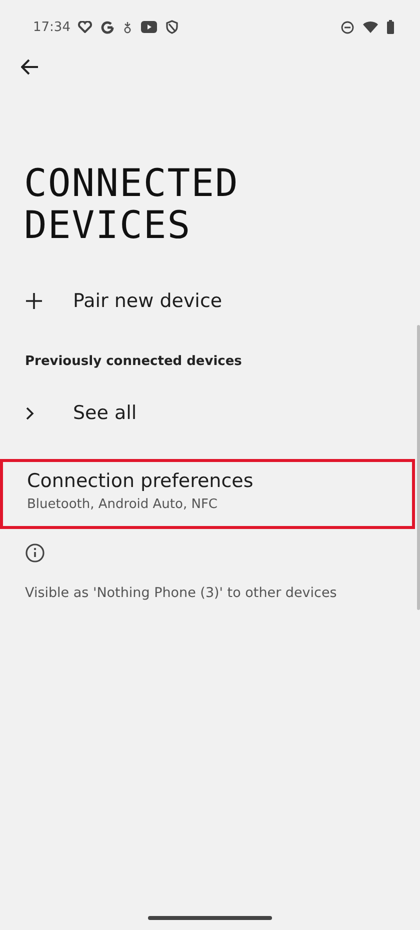  What do you see at coordinates (122, 504) in the screenshot?
I see `preference-summary: Bluetooth, Android Auto, NFC` at bounding box center [122, 504].